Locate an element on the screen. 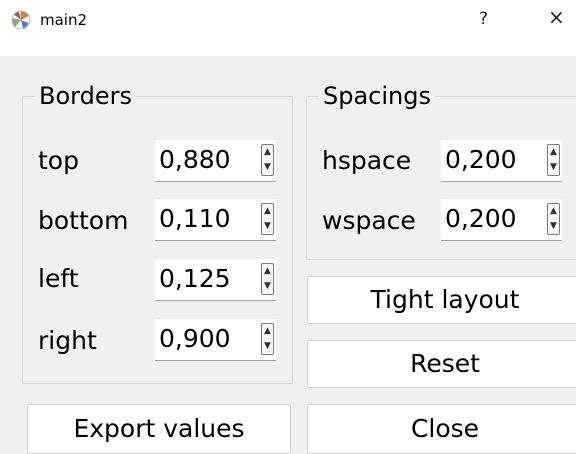 The image size is (576, 454). wspace-spinbox: 0,200 ▲ ▼ is located at coordinates (501, 220).